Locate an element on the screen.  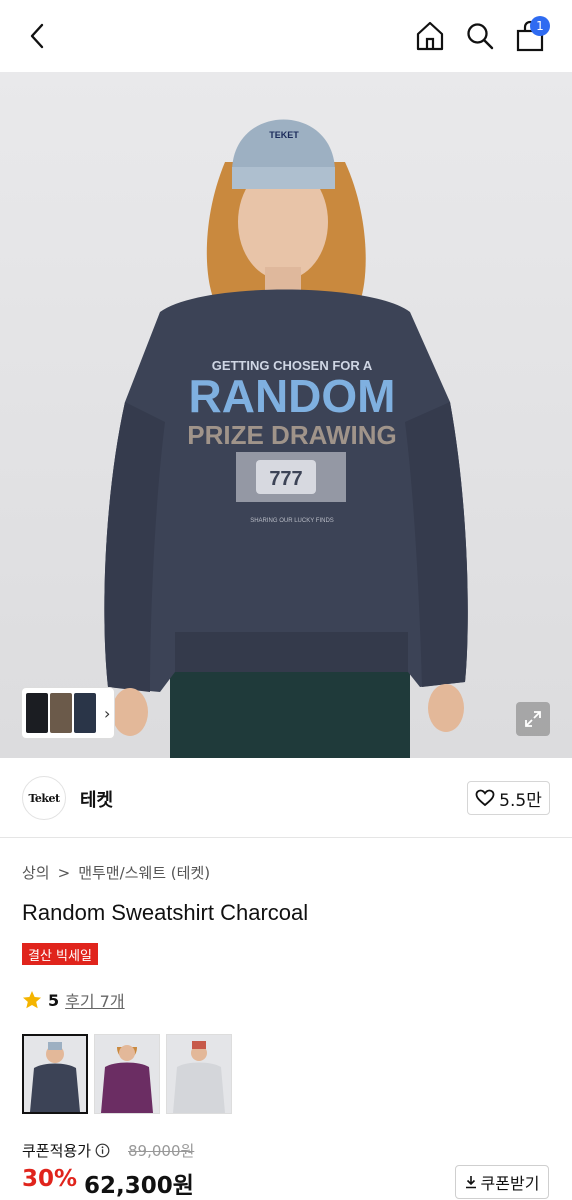
original-price: 89,000원 is located at coordinates (161, 1151).